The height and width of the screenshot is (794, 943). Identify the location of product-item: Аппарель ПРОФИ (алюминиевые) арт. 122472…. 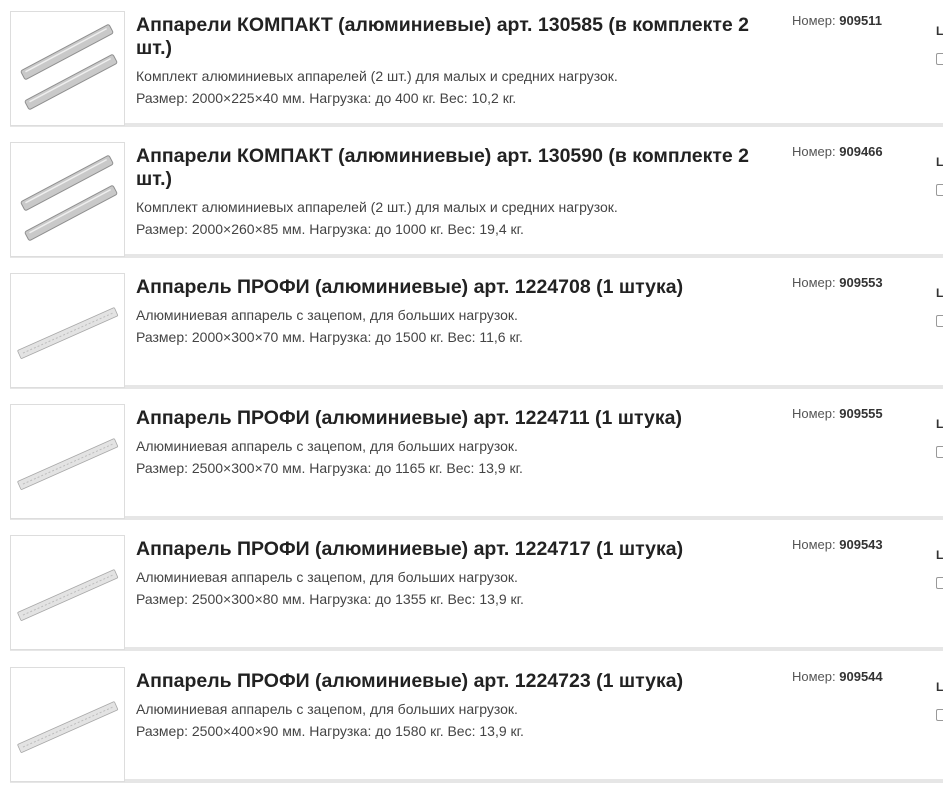
(476, 725).